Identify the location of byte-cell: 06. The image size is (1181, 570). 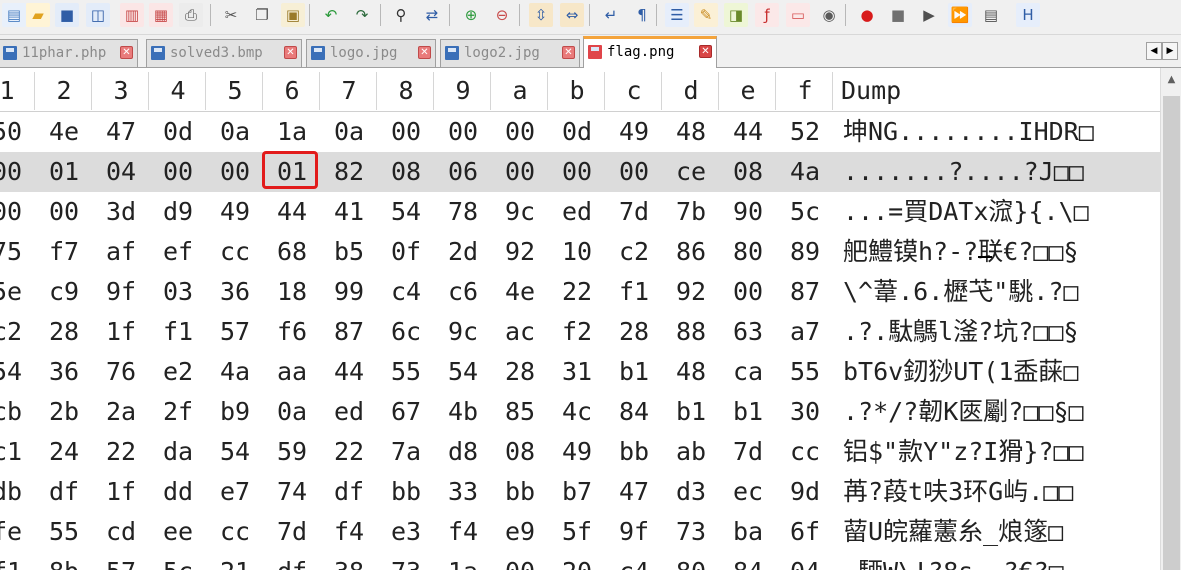
(463, 172).